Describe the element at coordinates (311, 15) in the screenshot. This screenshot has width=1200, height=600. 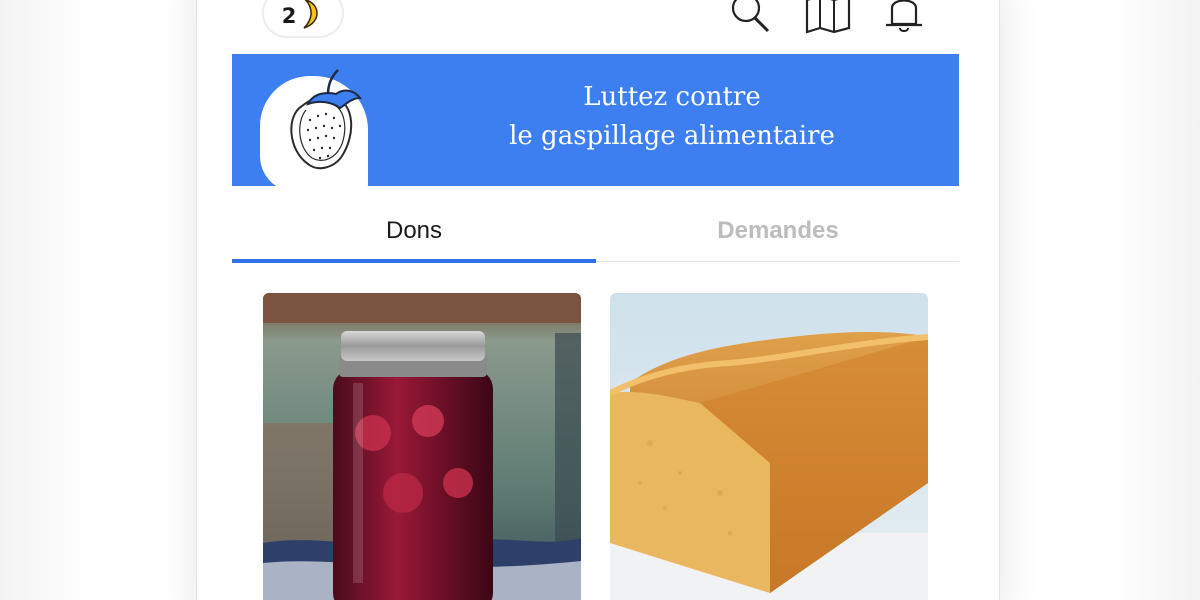
I see `banana-icon` at that location.